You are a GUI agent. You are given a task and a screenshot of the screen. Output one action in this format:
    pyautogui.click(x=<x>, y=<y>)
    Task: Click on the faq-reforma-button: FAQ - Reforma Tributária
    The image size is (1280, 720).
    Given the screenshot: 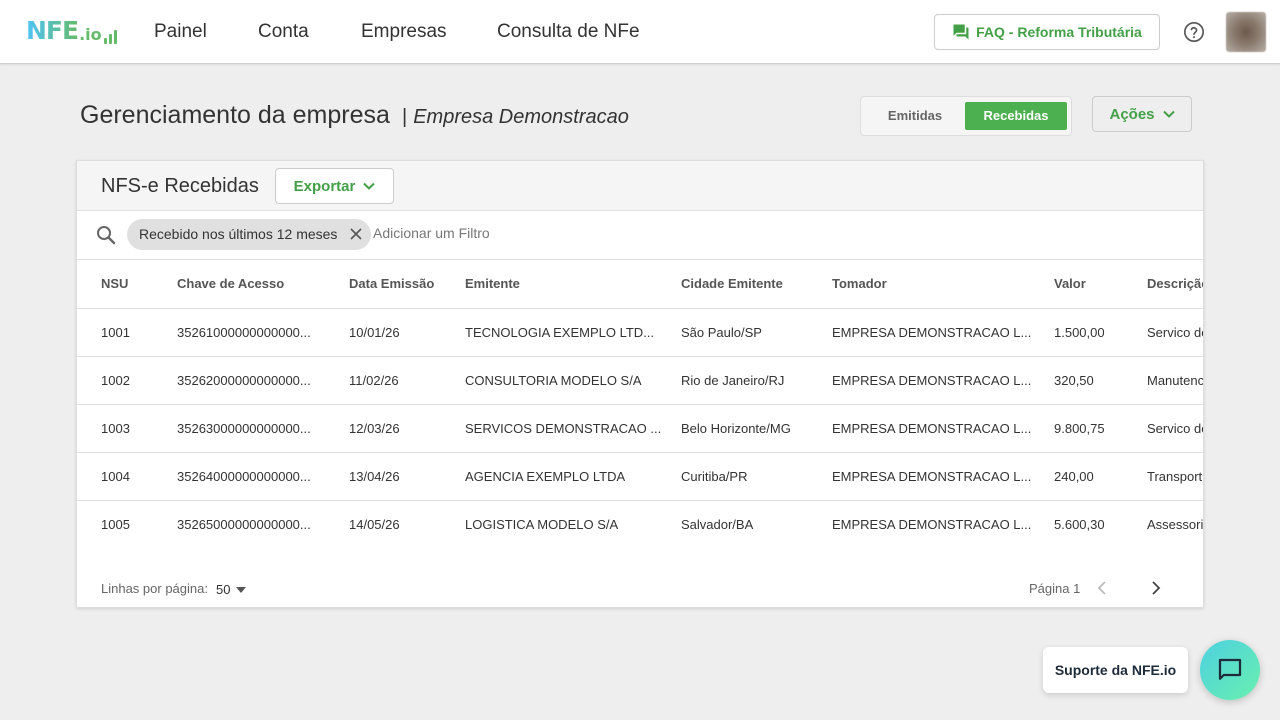 What is the action you would take?
    pyautogui.click(x=1047, y=32)
    